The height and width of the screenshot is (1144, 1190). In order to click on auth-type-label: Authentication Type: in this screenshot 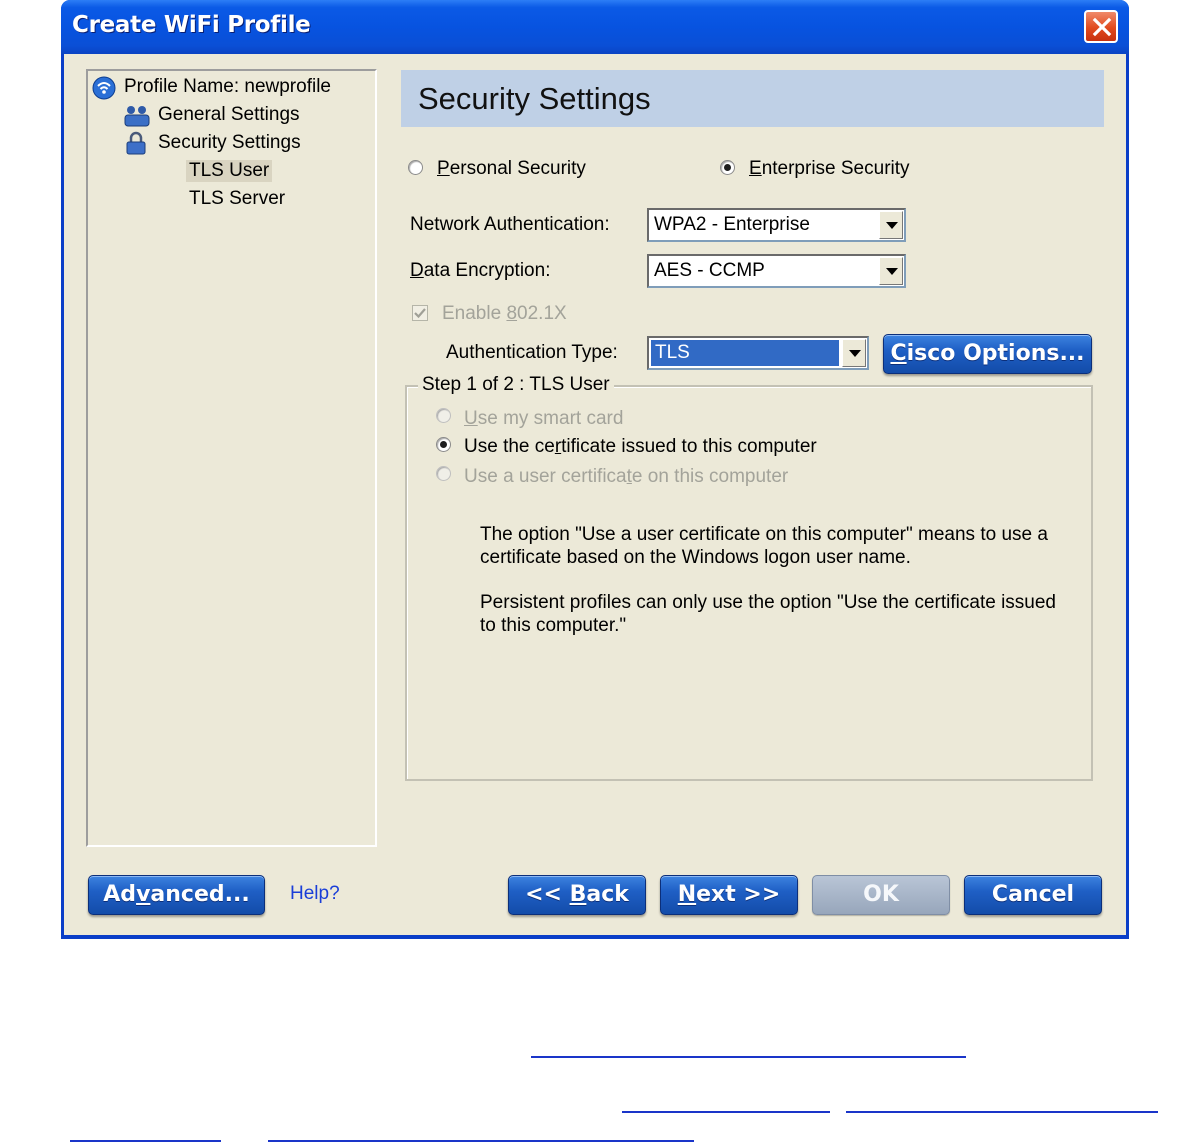, I will do `click(532, 352)`.